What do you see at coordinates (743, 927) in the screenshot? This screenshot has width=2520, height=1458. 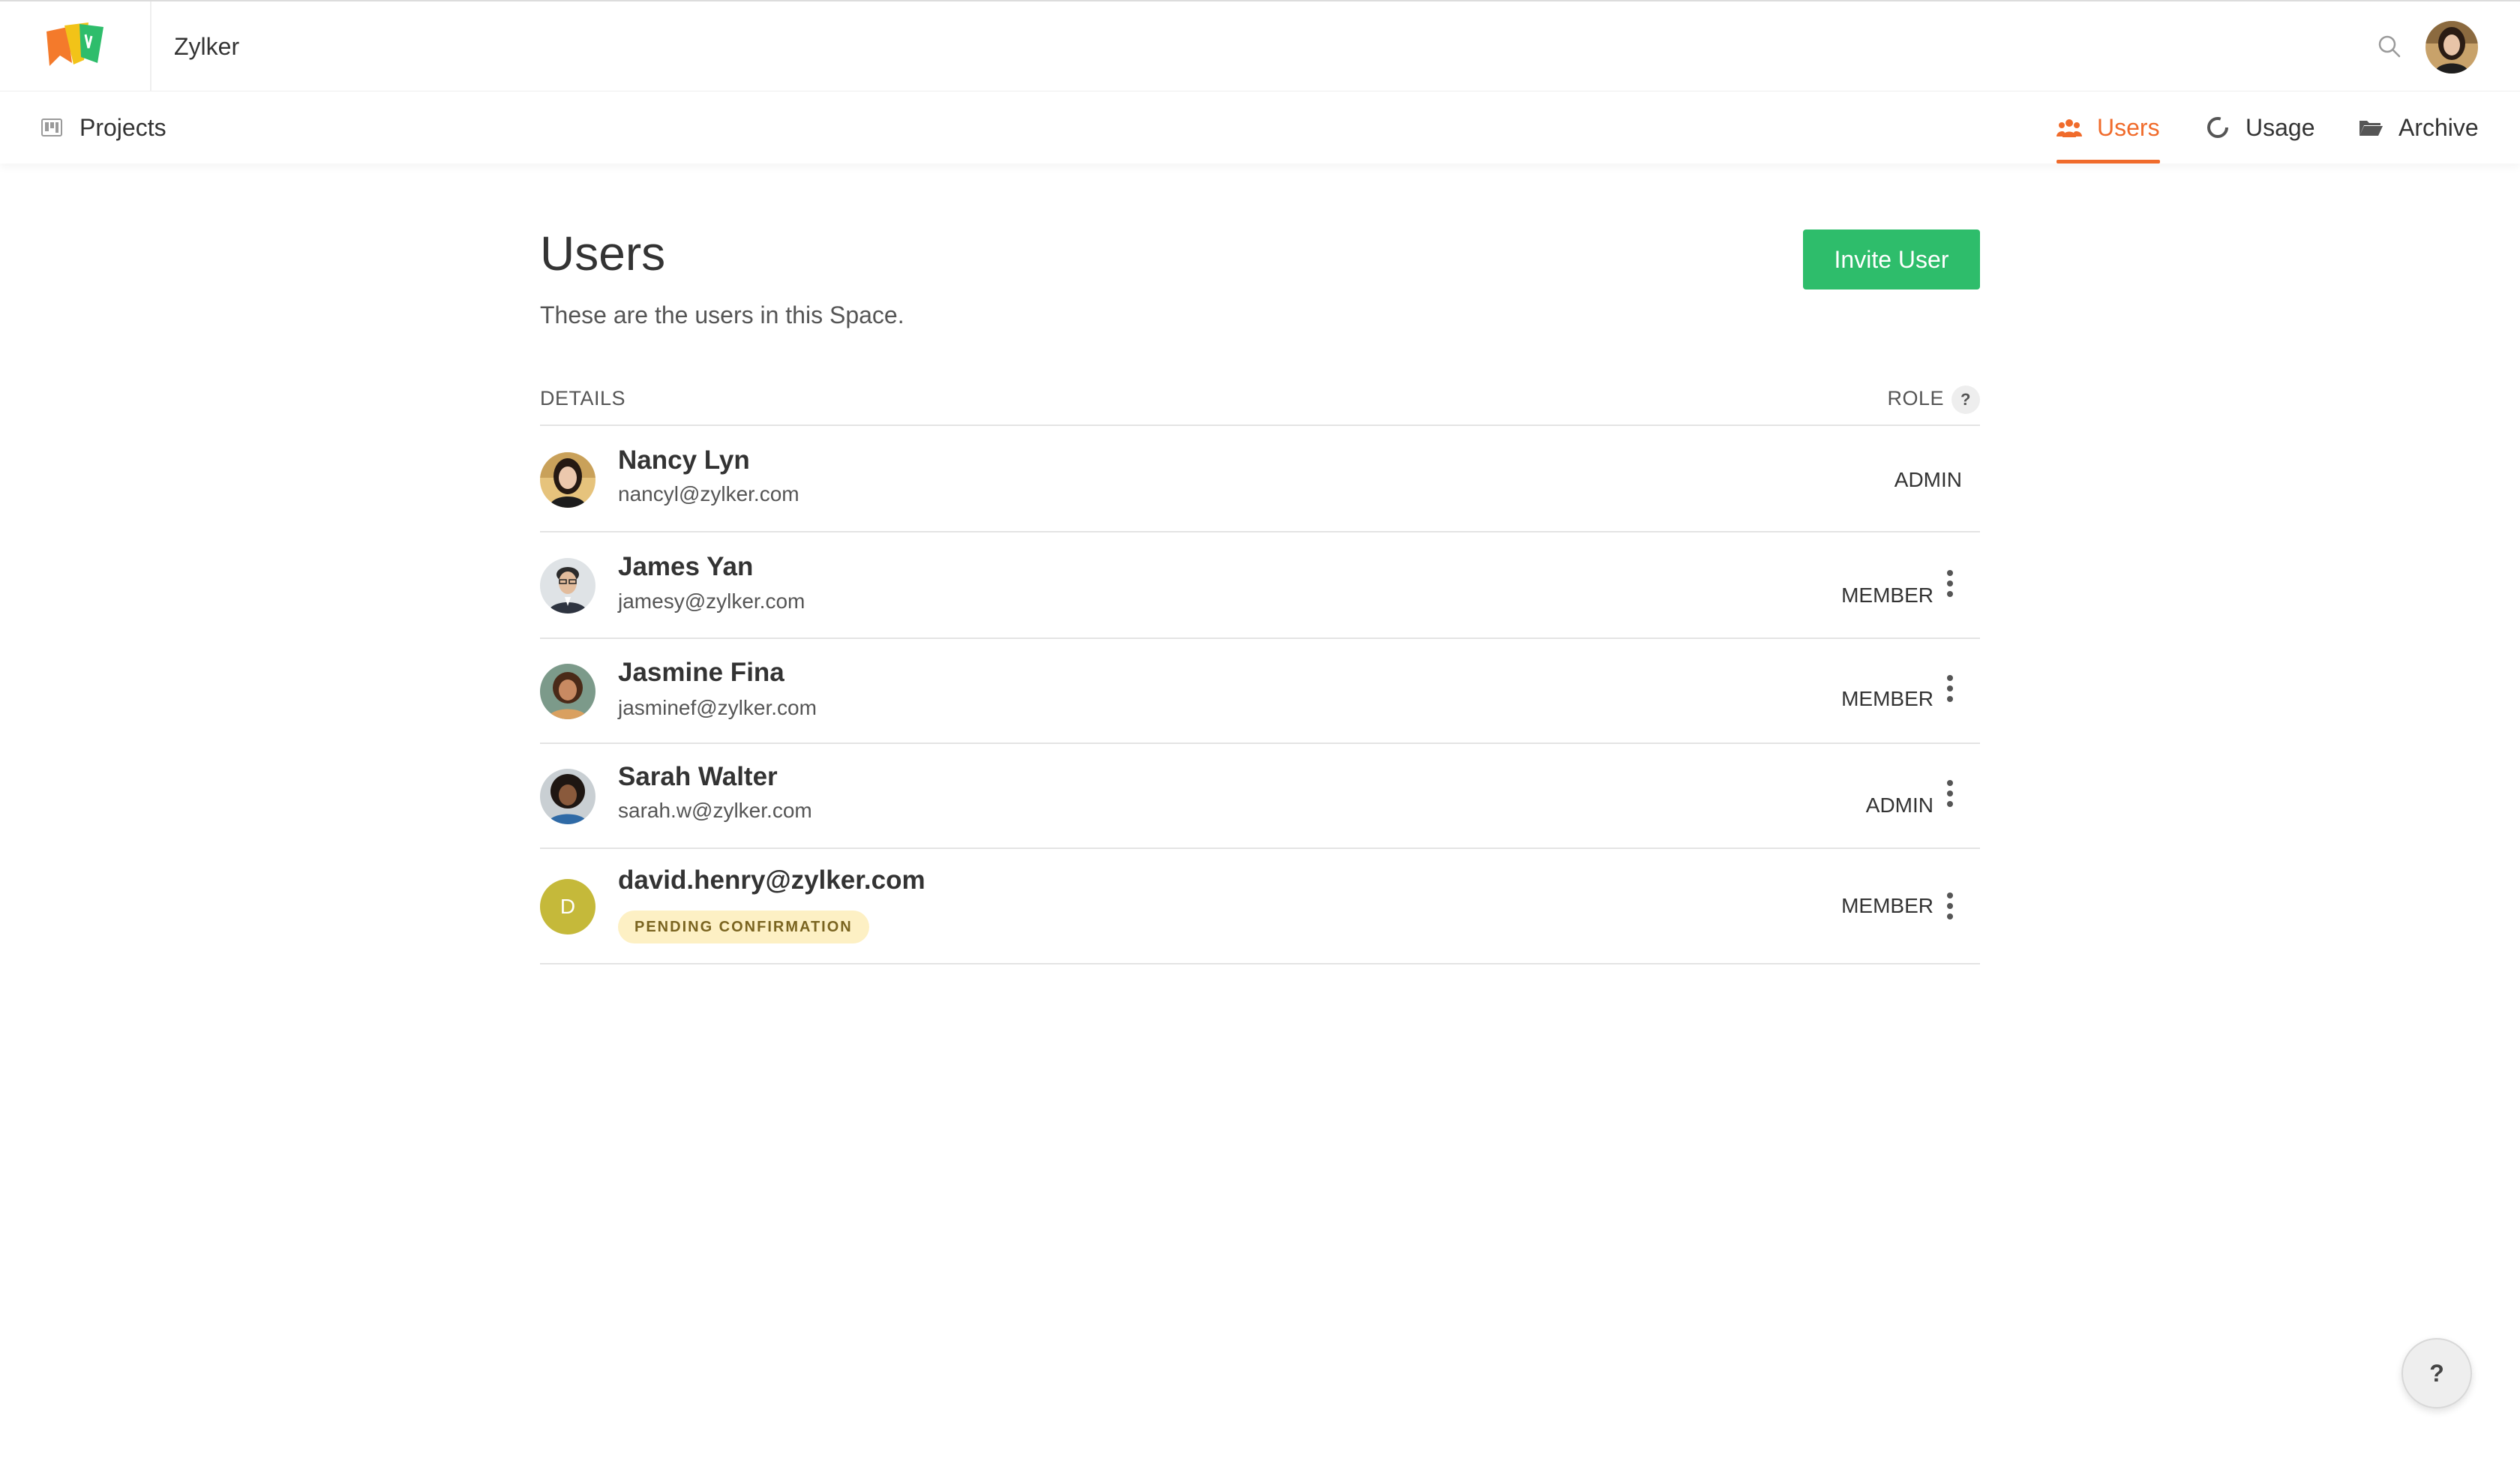 I see `pending-confirmation-badge: PENDING CONFIRMATION` at bounding box center [743, 927].